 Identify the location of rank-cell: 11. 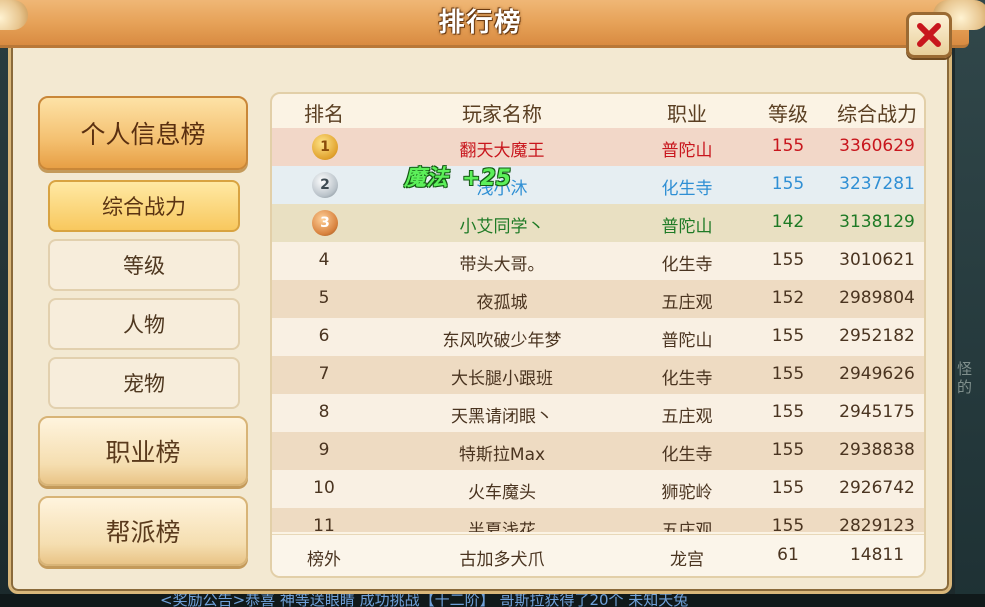
(324, 524).